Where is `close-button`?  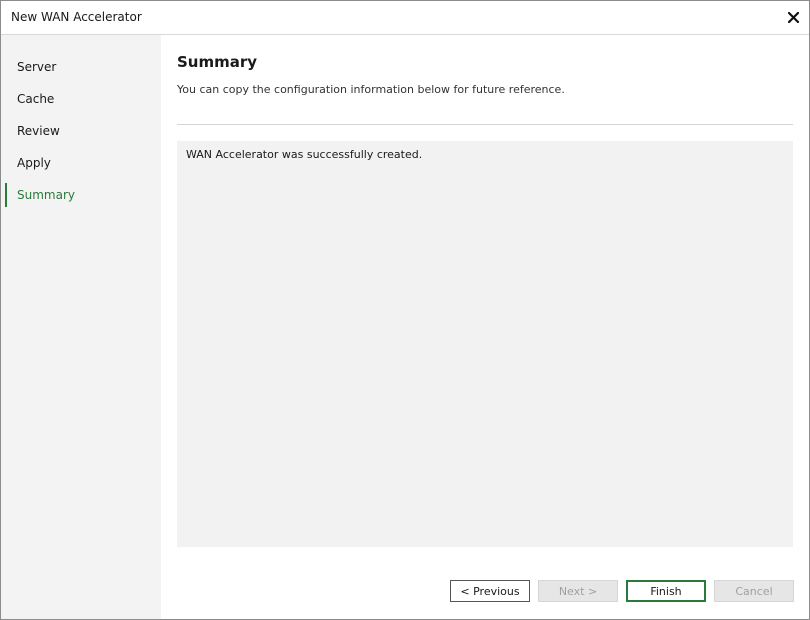 close-button is located at coordinates (793, 17).